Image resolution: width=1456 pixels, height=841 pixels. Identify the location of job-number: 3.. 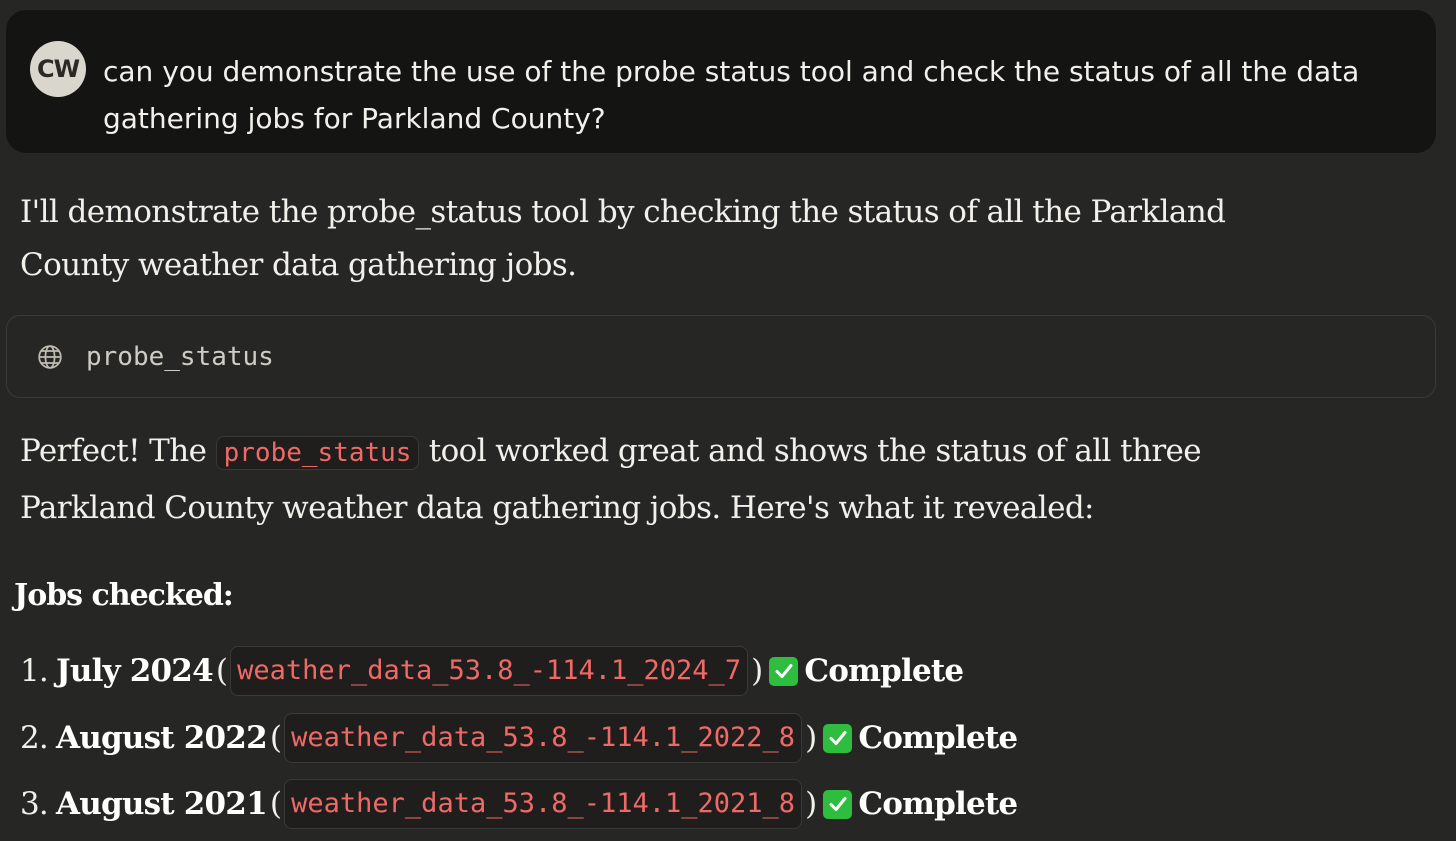
(34, 804).